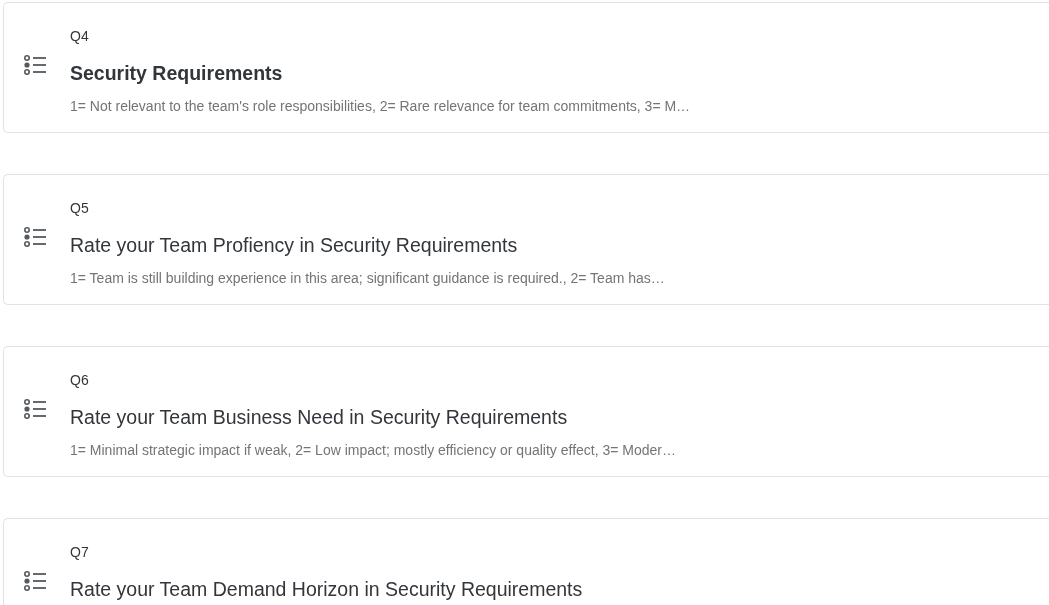  I want to click on question-title: Rate your Team Profiency in Security Requirements, so click(294, 245).